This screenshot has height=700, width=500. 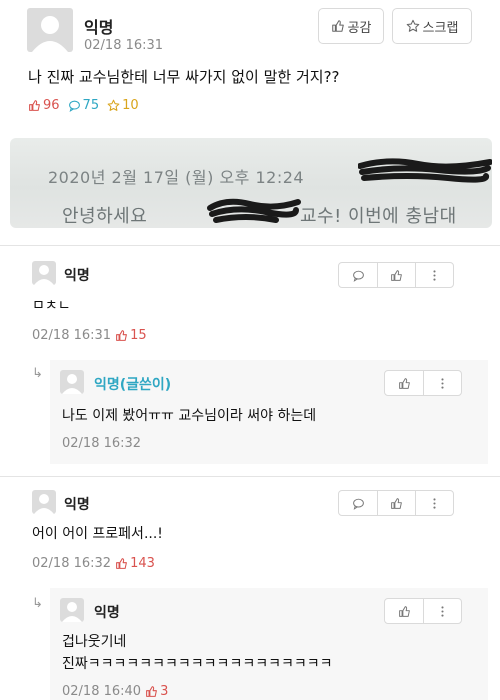 I want to click on scrap-button-label: 스크랩, so click(x=440, y=28).